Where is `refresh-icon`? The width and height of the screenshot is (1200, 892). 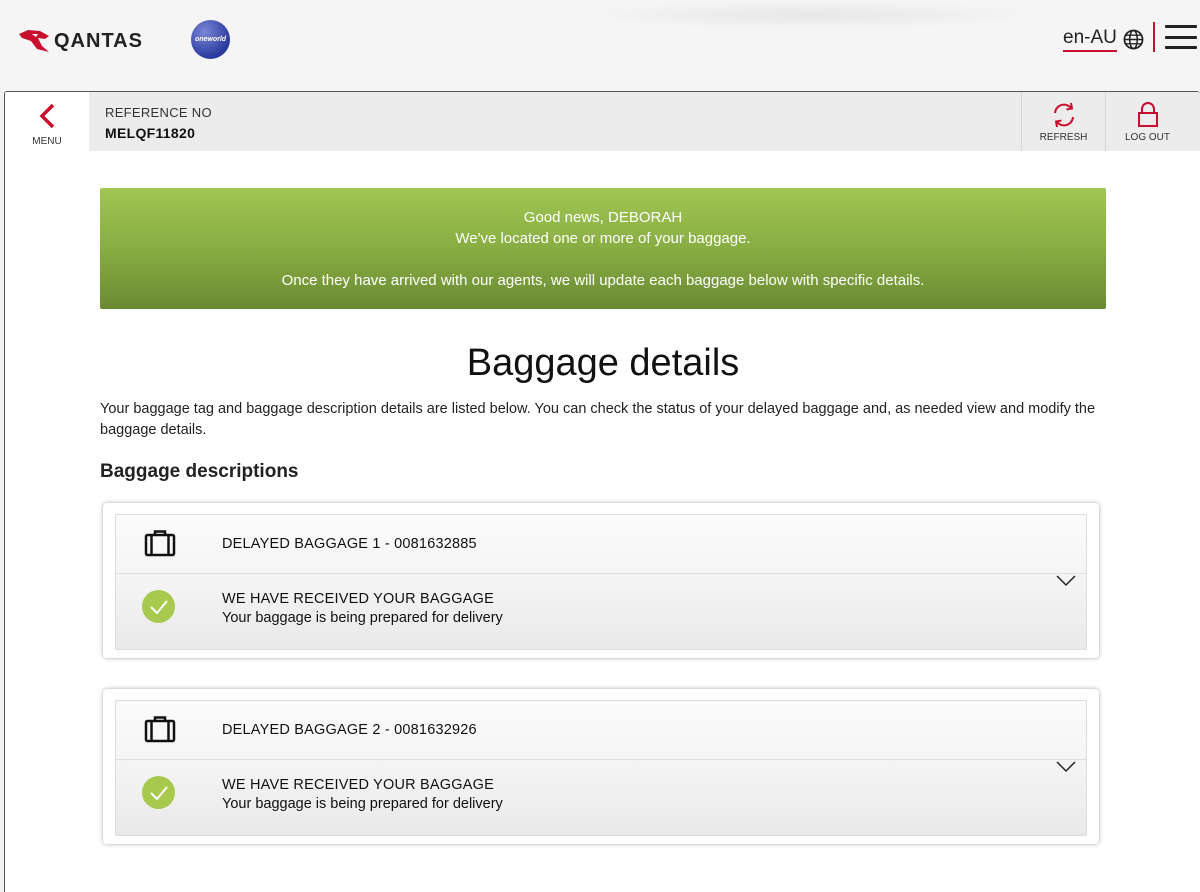 refresh-icon is located at coordinates (1063, 115).